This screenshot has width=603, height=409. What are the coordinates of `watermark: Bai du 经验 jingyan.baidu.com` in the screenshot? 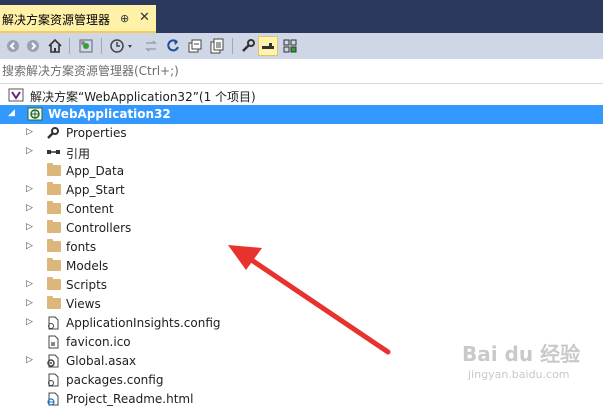 It's located at (530, 363).